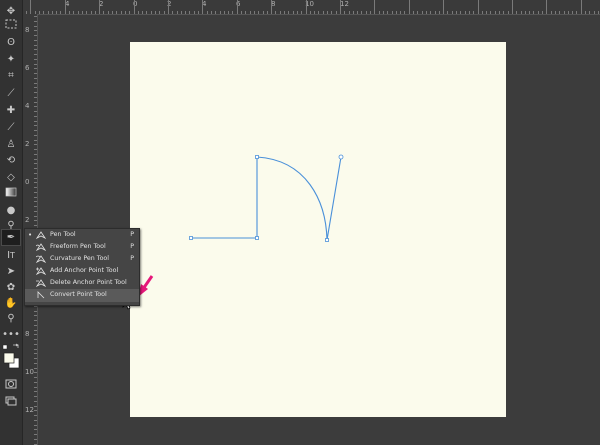  I want to click on pen-icon, so click(41, 235).